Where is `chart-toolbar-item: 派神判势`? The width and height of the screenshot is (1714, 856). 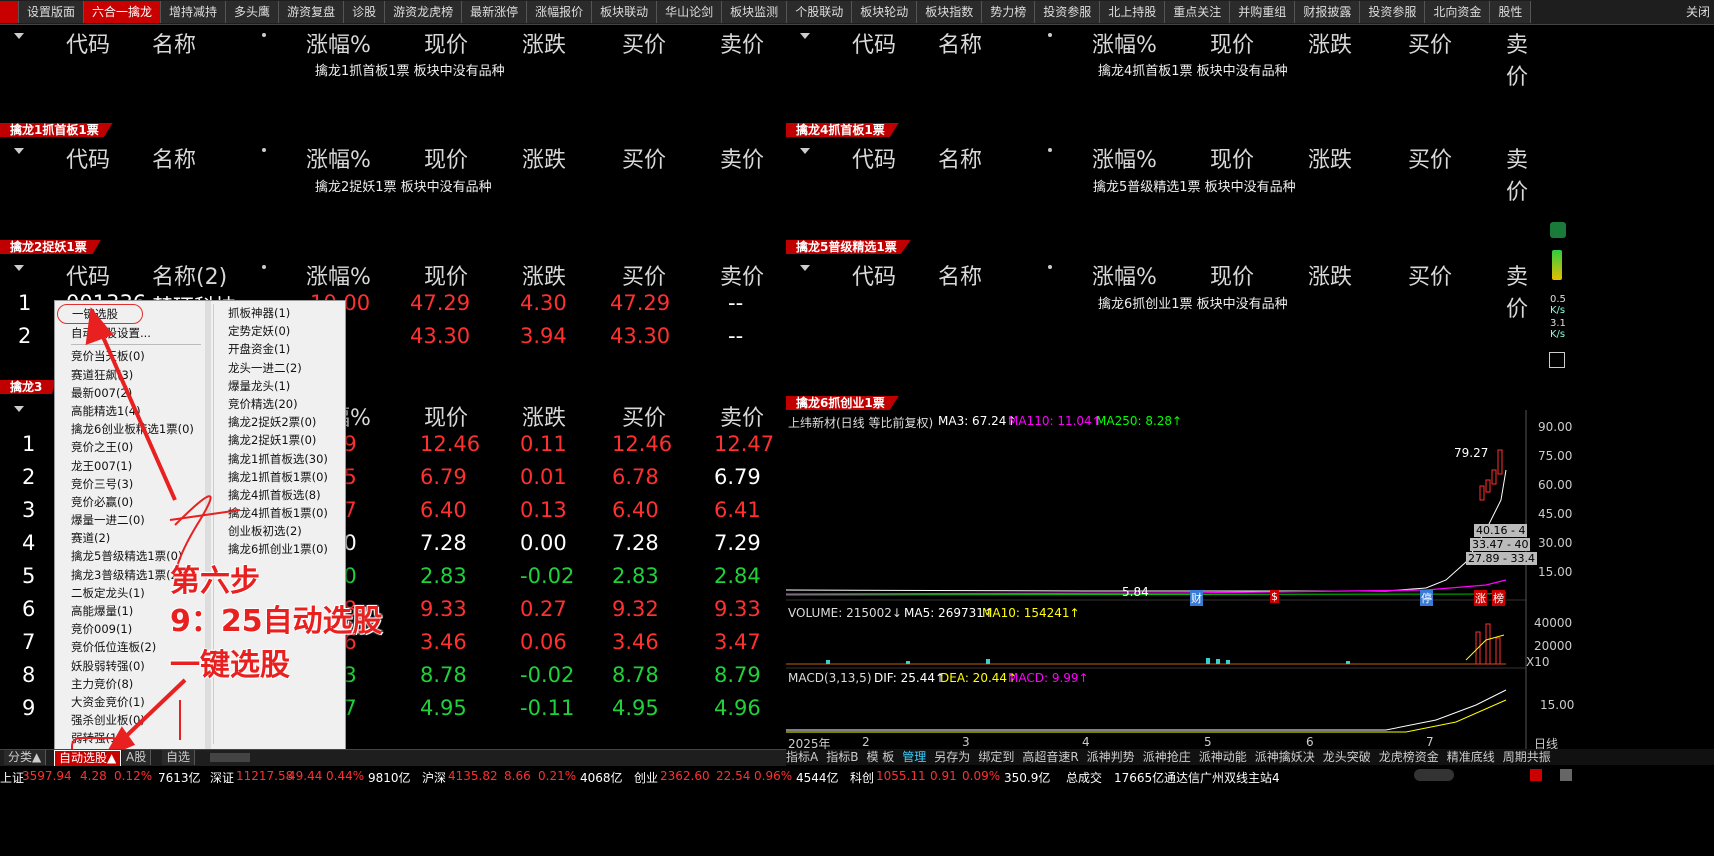 chart-toolbar-item: 派神判势 is located at coordinates (1111, 757).